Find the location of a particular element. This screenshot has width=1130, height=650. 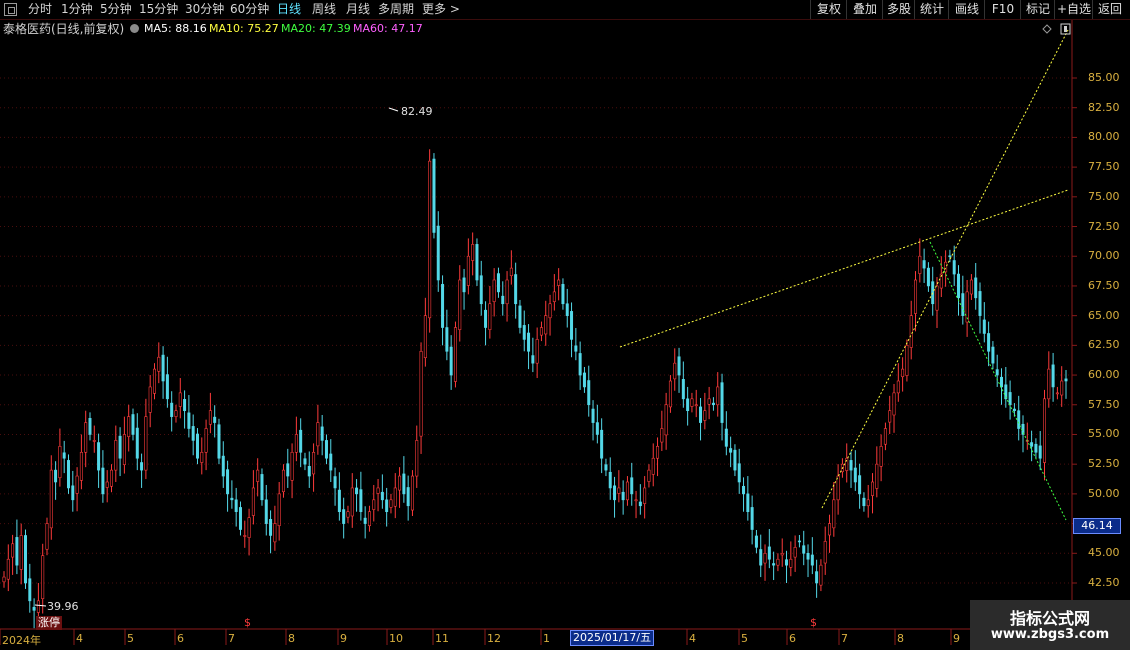

settings-dot-icon is located at coordinates (134, 28).